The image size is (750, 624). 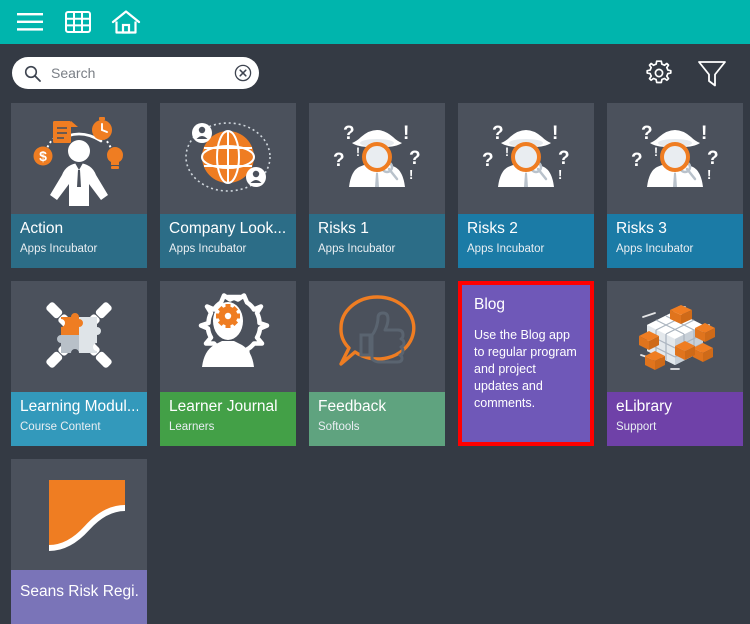 I want to click on settings-icon, so click(x=659, y=73).